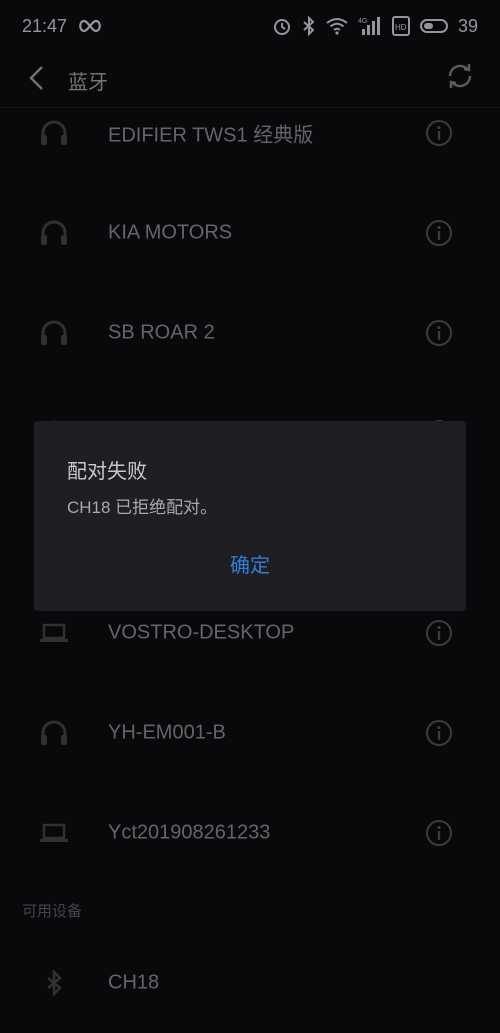 This screenshot has width=500, height=1033. I want to click on dialog-title: 配对失败, so click(107, 472).